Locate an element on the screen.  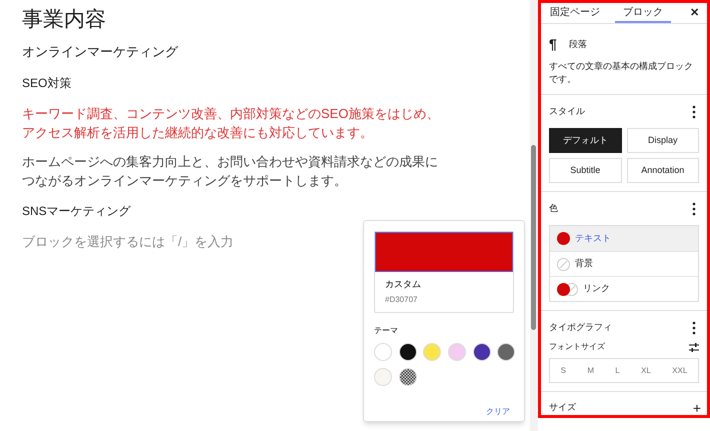
section-title: スタイル is located at coordinates (567, 111).